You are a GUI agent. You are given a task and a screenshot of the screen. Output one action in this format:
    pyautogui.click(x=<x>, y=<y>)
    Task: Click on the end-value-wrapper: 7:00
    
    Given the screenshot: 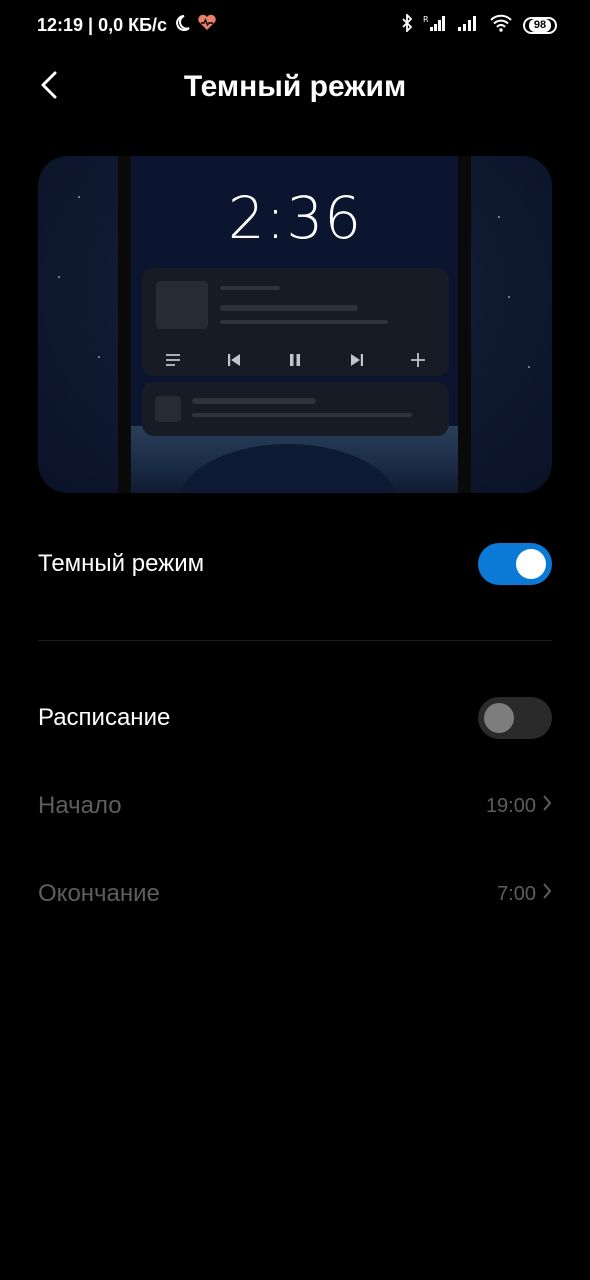 What is the action you would take?
    pyautogui.click(x=524, y=894)
    